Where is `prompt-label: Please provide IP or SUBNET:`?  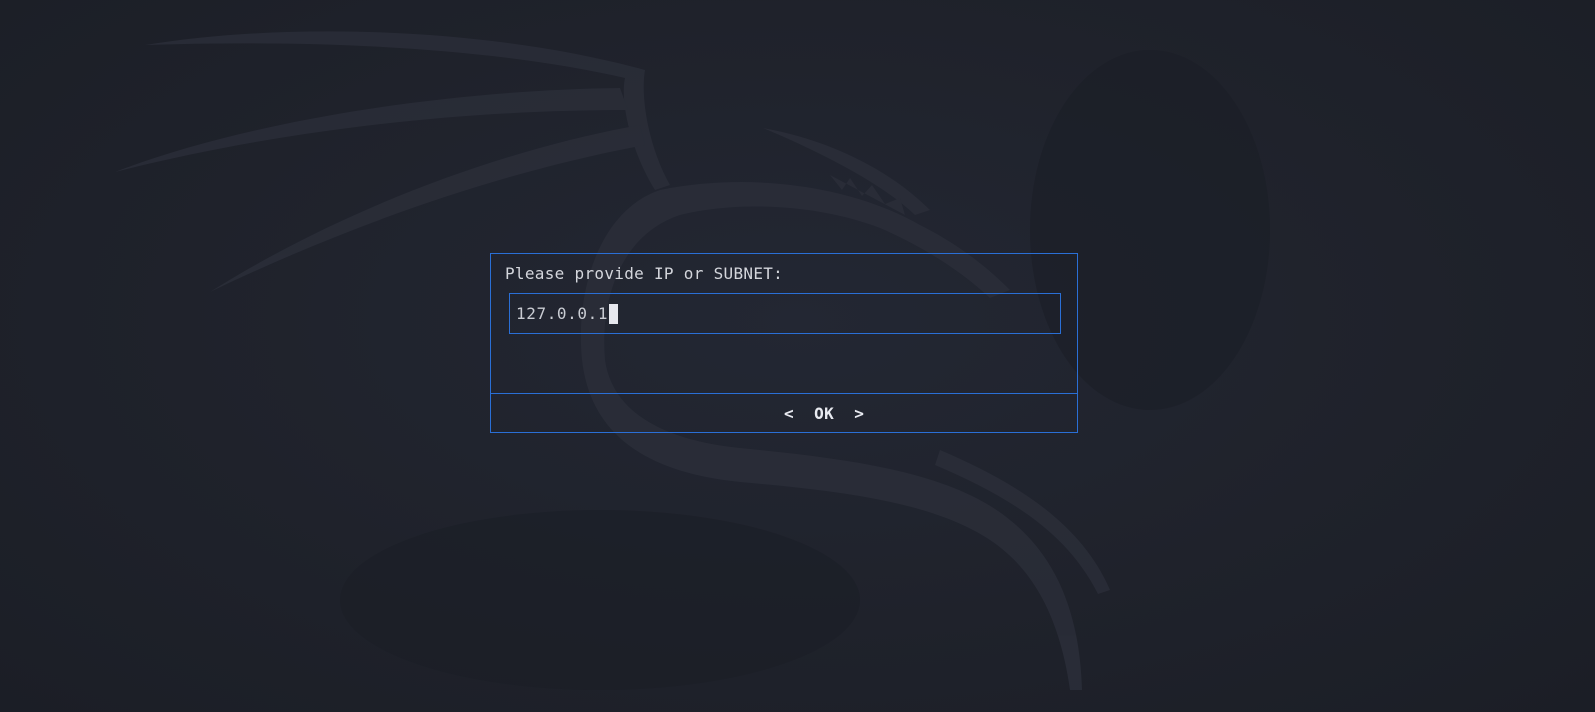 prompt-label: Please provide IP or SUBNET: is located at coordinates (644, 273).